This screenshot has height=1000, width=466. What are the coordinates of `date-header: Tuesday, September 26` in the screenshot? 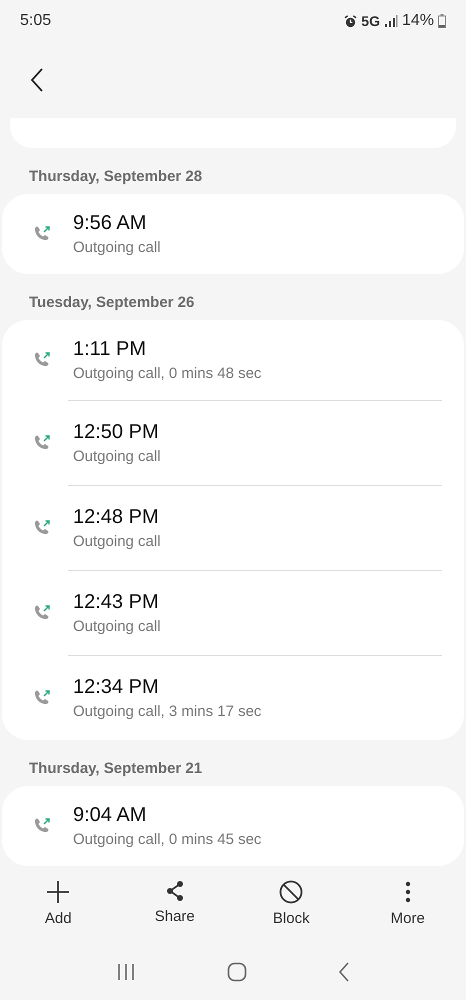 It's located at (112, 303).